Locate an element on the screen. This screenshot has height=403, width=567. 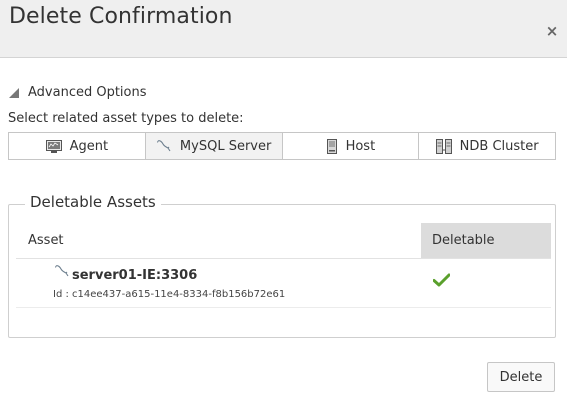
asset-column-header: Asset is located at coordinates (46, 240).